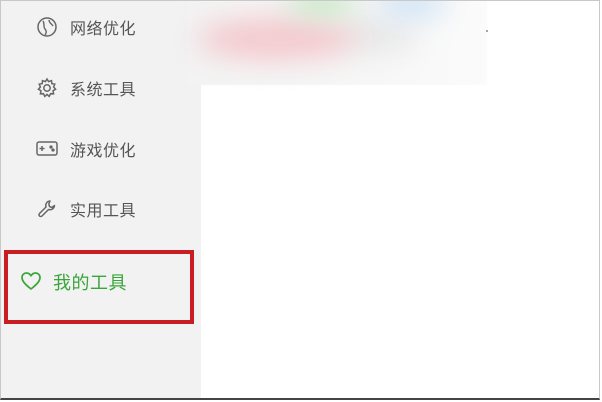 The height and width of the screenshot is (402, 602). What do you see at coordinates (337, 43) in the screenshot?
I see `banner-image` at bounding box center [337, 43].